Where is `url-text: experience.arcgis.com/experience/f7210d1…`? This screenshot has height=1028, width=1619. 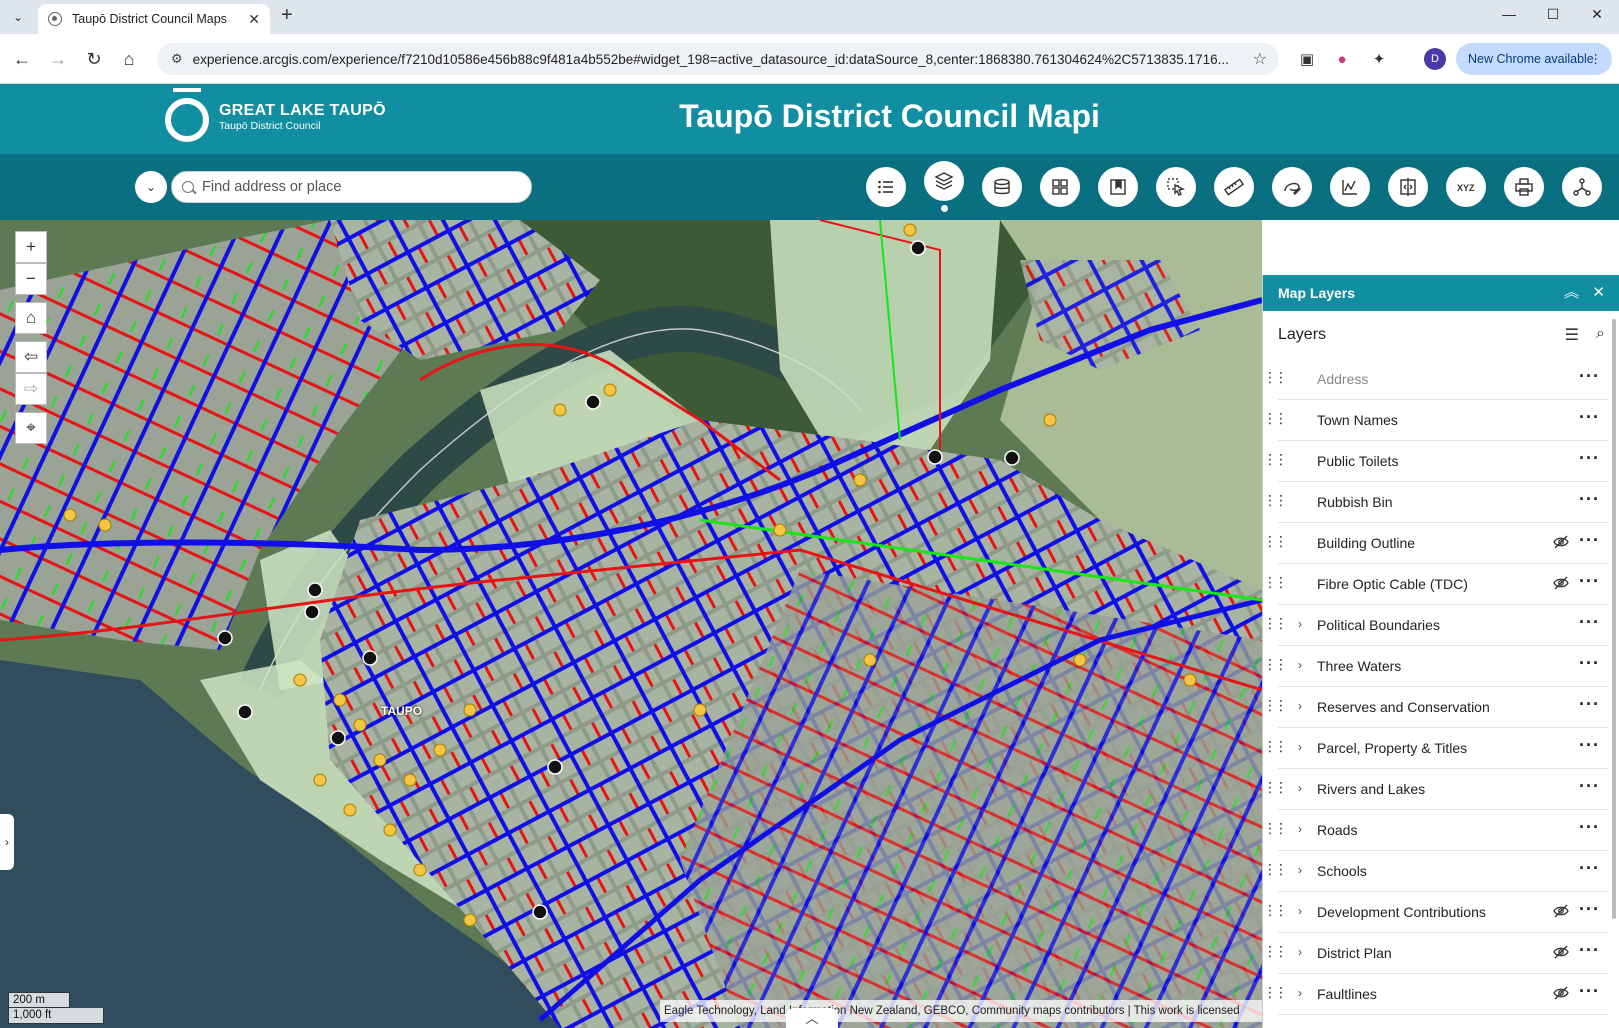
url-text: experience.arcgis.com/experience/f7210d1… is located at coordinates (723, 59).